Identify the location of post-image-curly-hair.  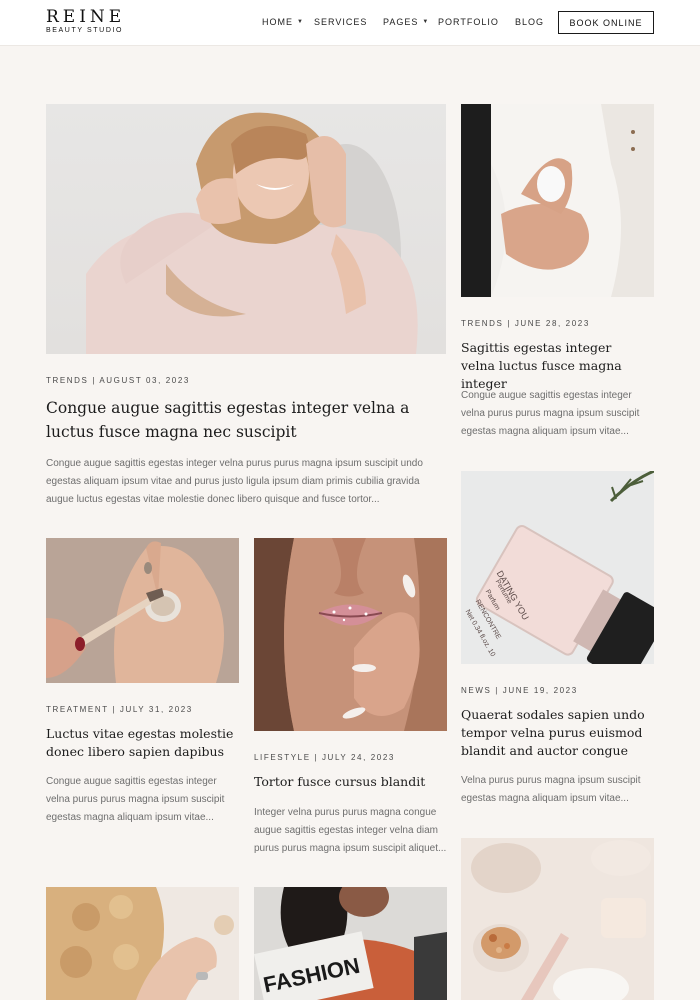
(142, 943).